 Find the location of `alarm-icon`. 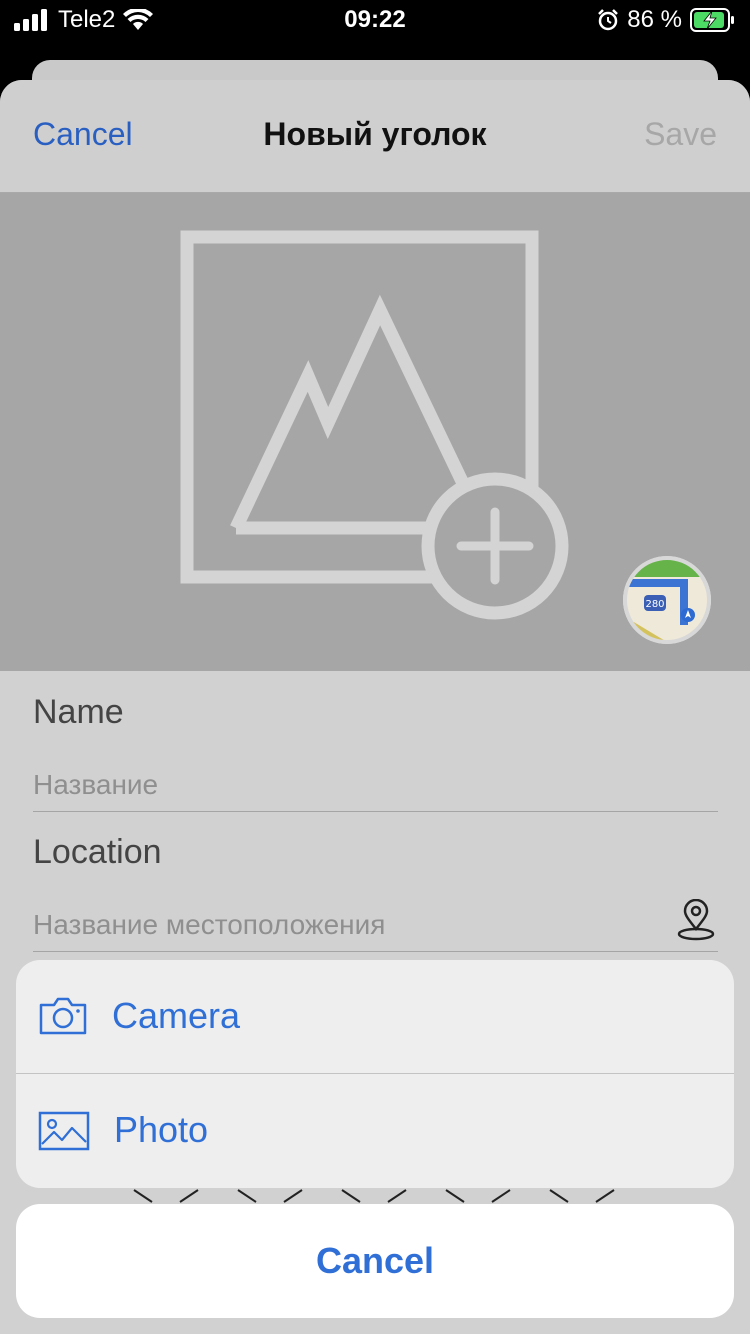

alarm-icon is located at coordinates (608, 20).